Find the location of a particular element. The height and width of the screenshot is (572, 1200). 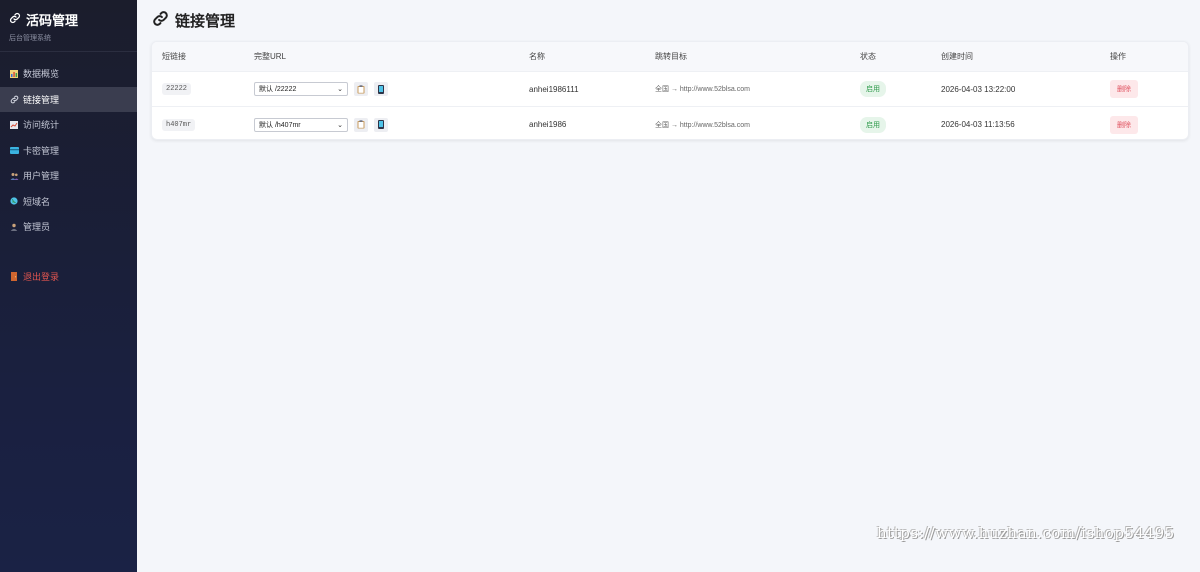

table-header: 短链接 完整URL 名称 跳转目标 状态 创建时间 操作 is located at coordinates (670, 57).